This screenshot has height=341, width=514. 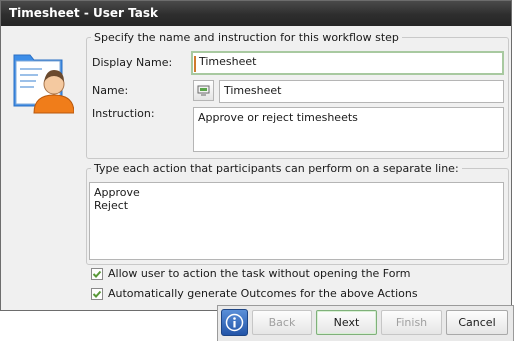 I want to click on display-name-label: Display Name:, so click(x=132, y=62).